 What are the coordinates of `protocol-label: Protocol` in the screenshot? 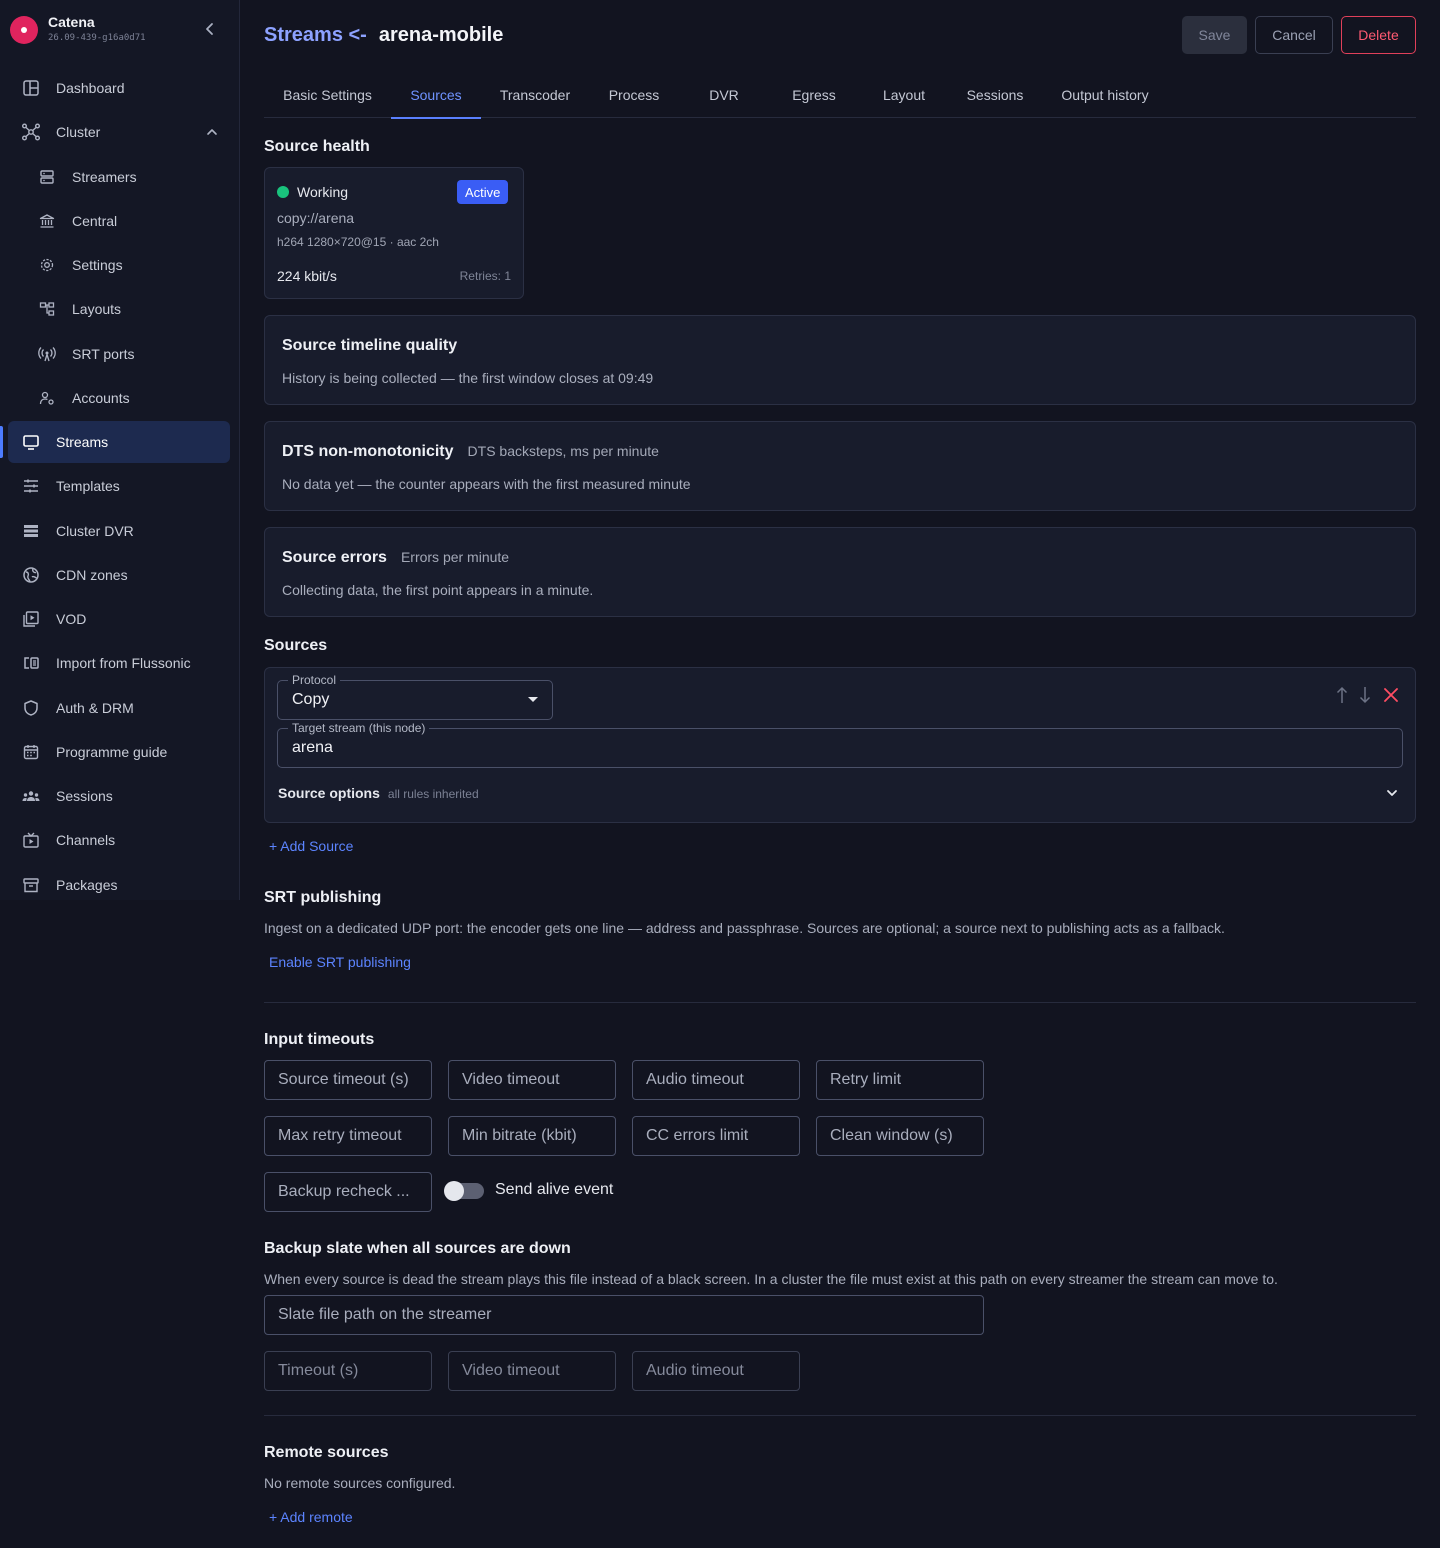 It's located at (314, 680).